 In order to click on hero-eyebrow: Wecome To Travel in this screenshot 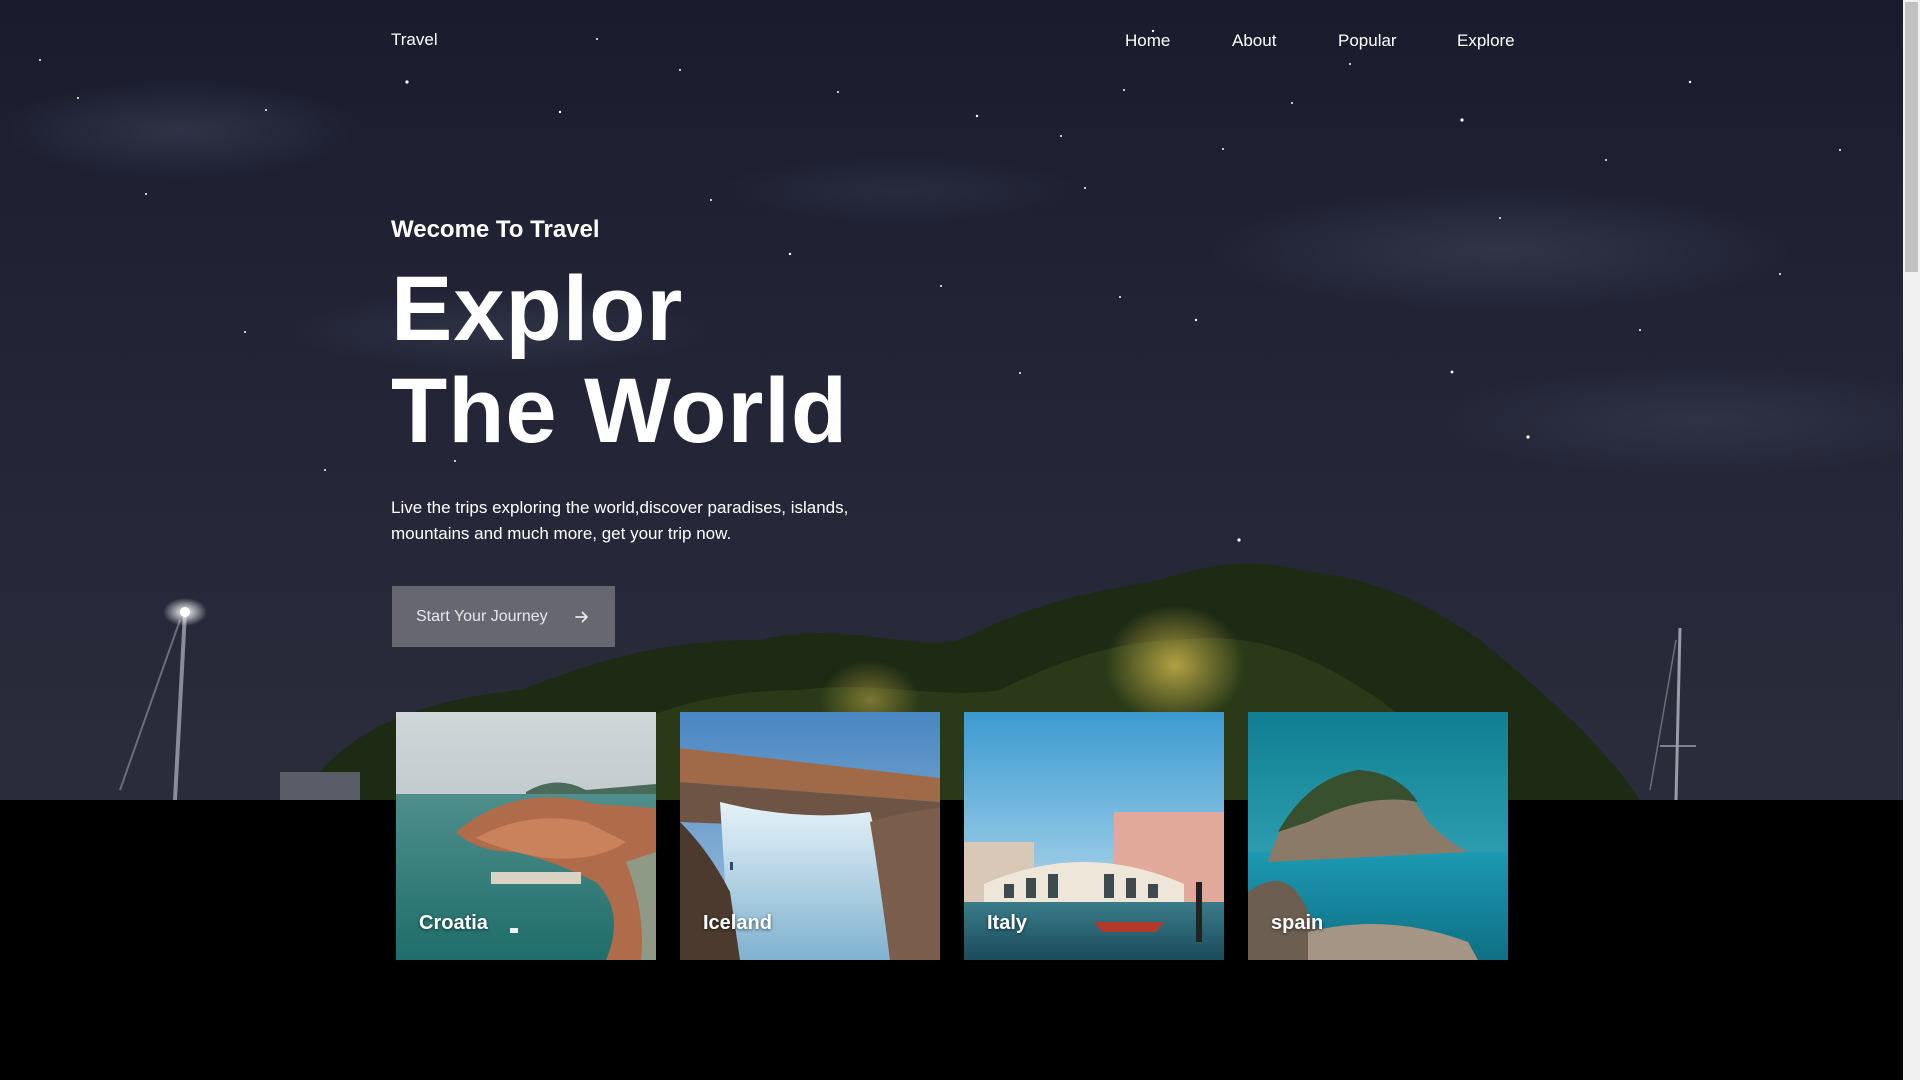, I will do `click(495, 229)`.